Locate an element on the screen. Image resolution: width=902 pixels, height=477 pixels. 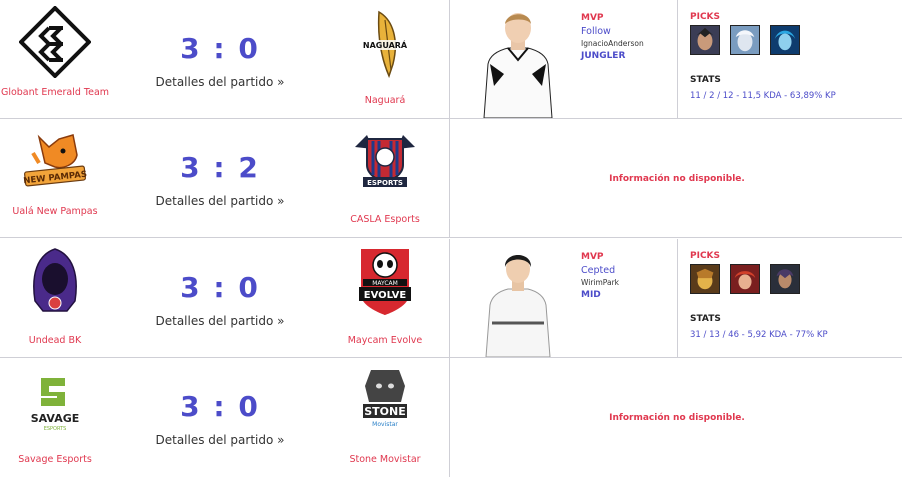
home-team: Globant Emerald Team is located at coordinates (55, 59).